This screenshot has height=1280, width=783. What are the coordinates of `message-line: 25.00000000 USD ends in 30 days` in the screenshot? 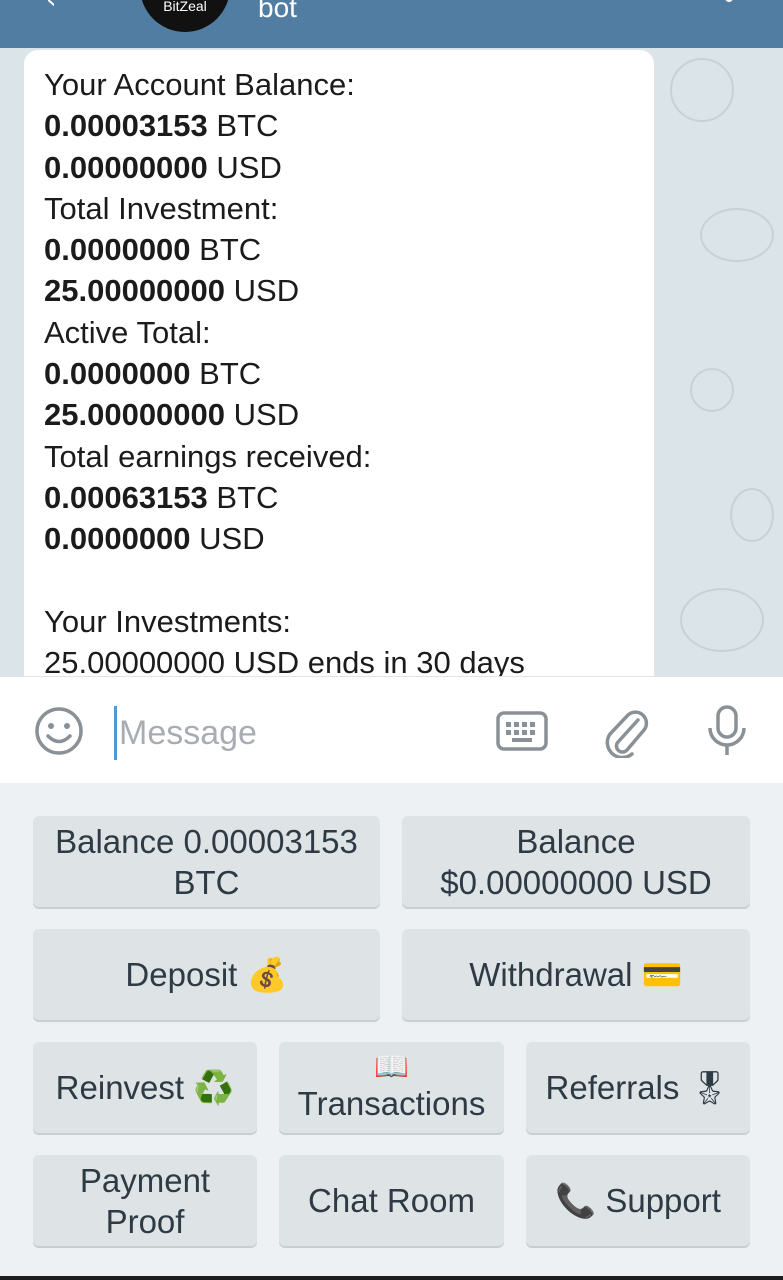 It's located at (284, 660).